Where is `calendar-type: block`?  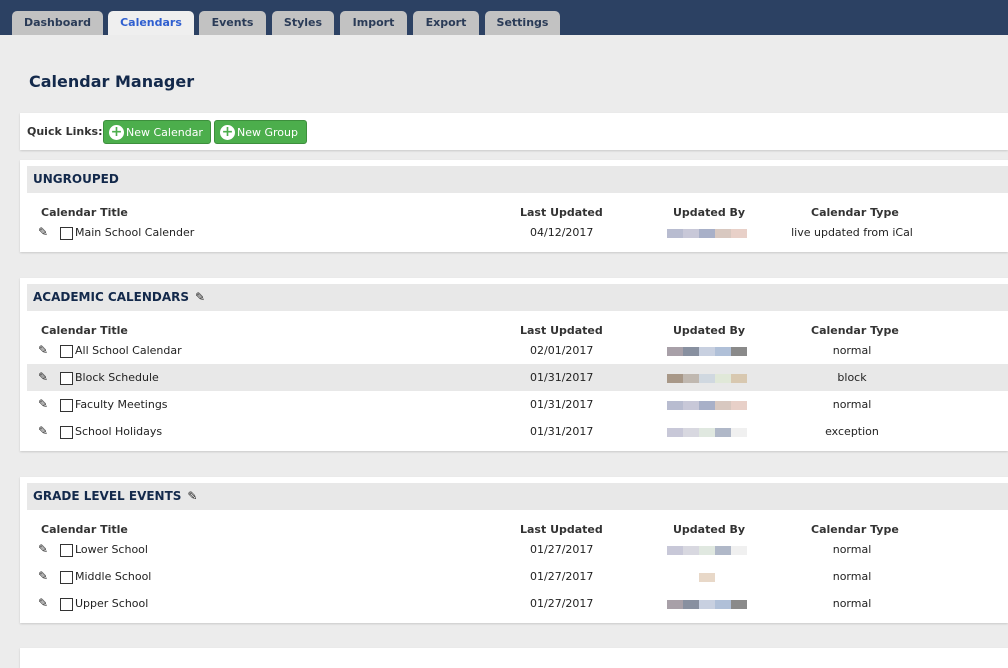
calendar-type: block is located at coordinates (852, 377).